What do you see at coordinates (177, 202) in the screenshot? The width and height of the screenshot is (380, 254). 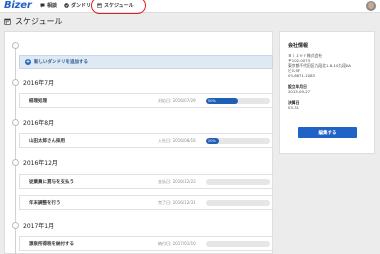 I see `task-date: 完了日: 2016/12/31` at bounding box center [177, 202].